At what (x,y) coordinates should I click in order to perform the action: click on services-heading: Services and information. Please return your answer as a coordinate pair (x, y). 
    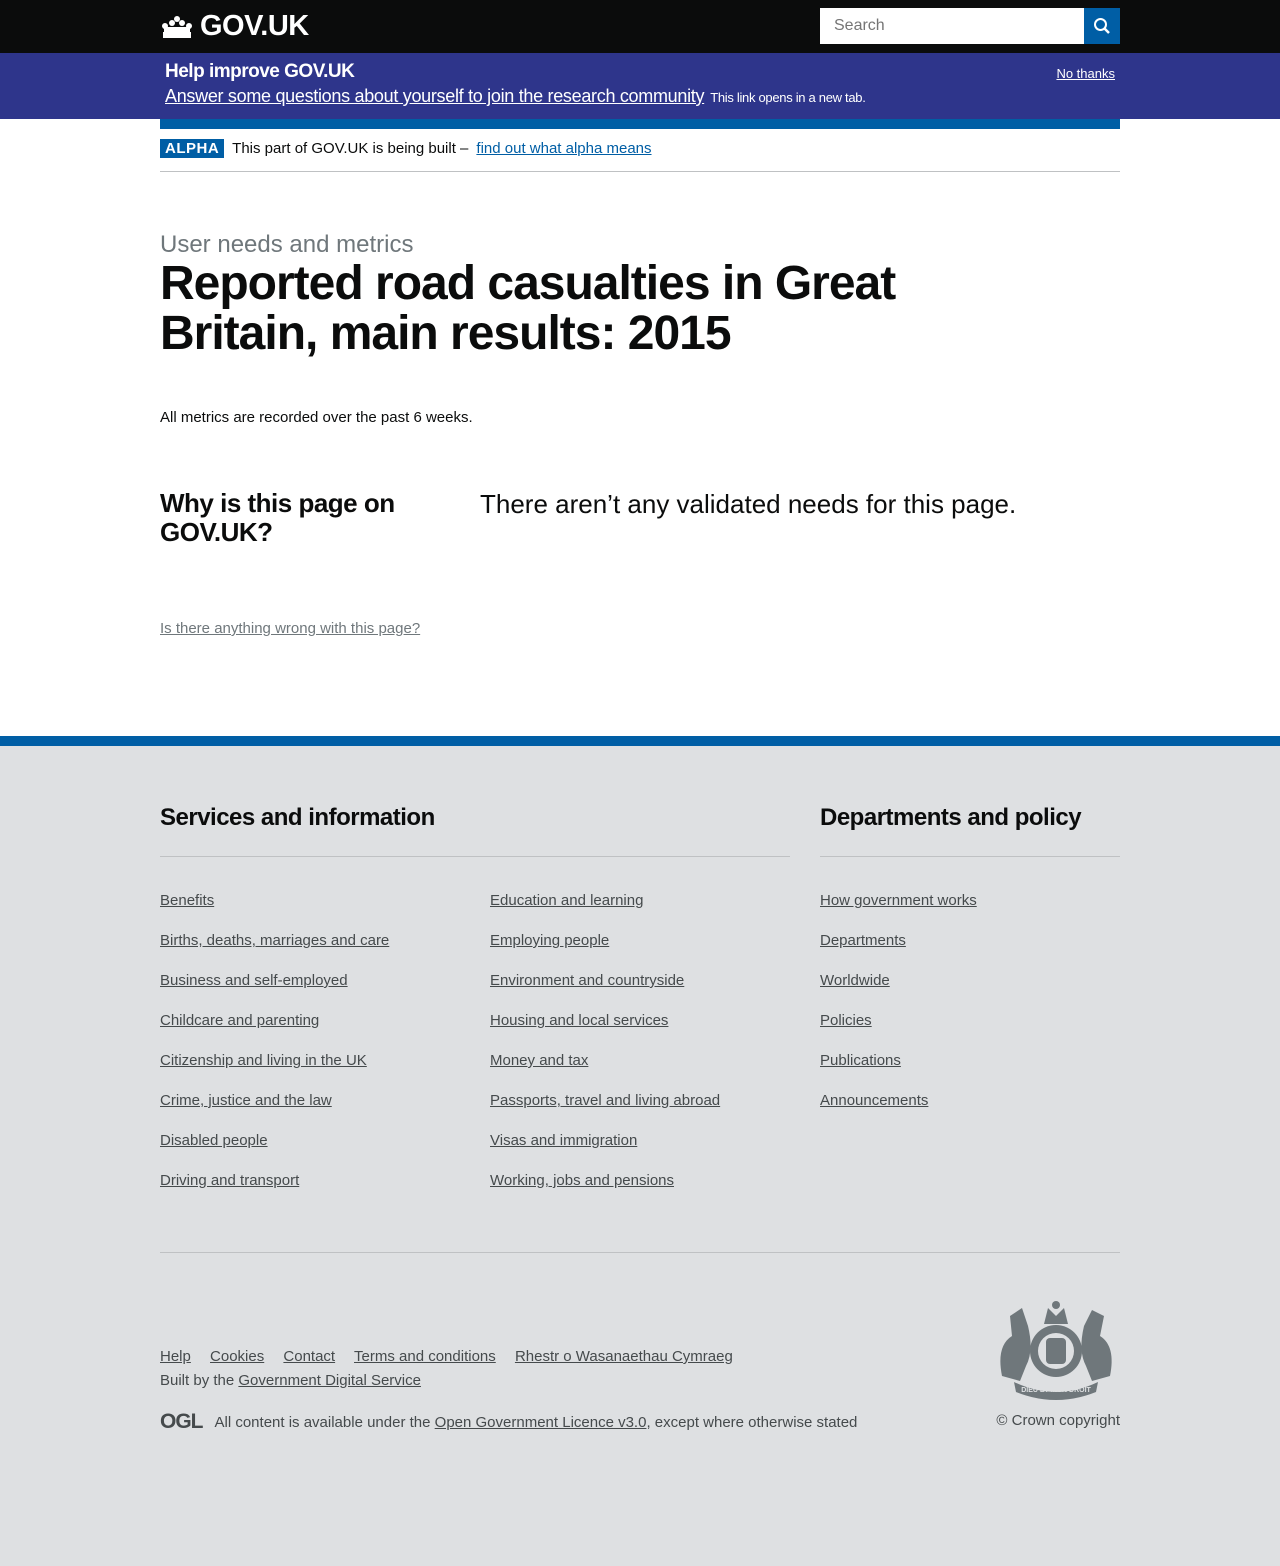
    Looking at the image, I should click on (297, 817).